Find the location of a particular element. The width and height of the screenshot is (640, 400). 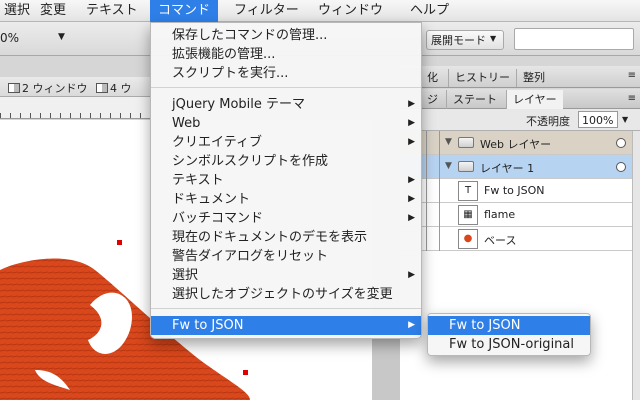

menu-help: ヘルプ is located at coordinates (429, 11).